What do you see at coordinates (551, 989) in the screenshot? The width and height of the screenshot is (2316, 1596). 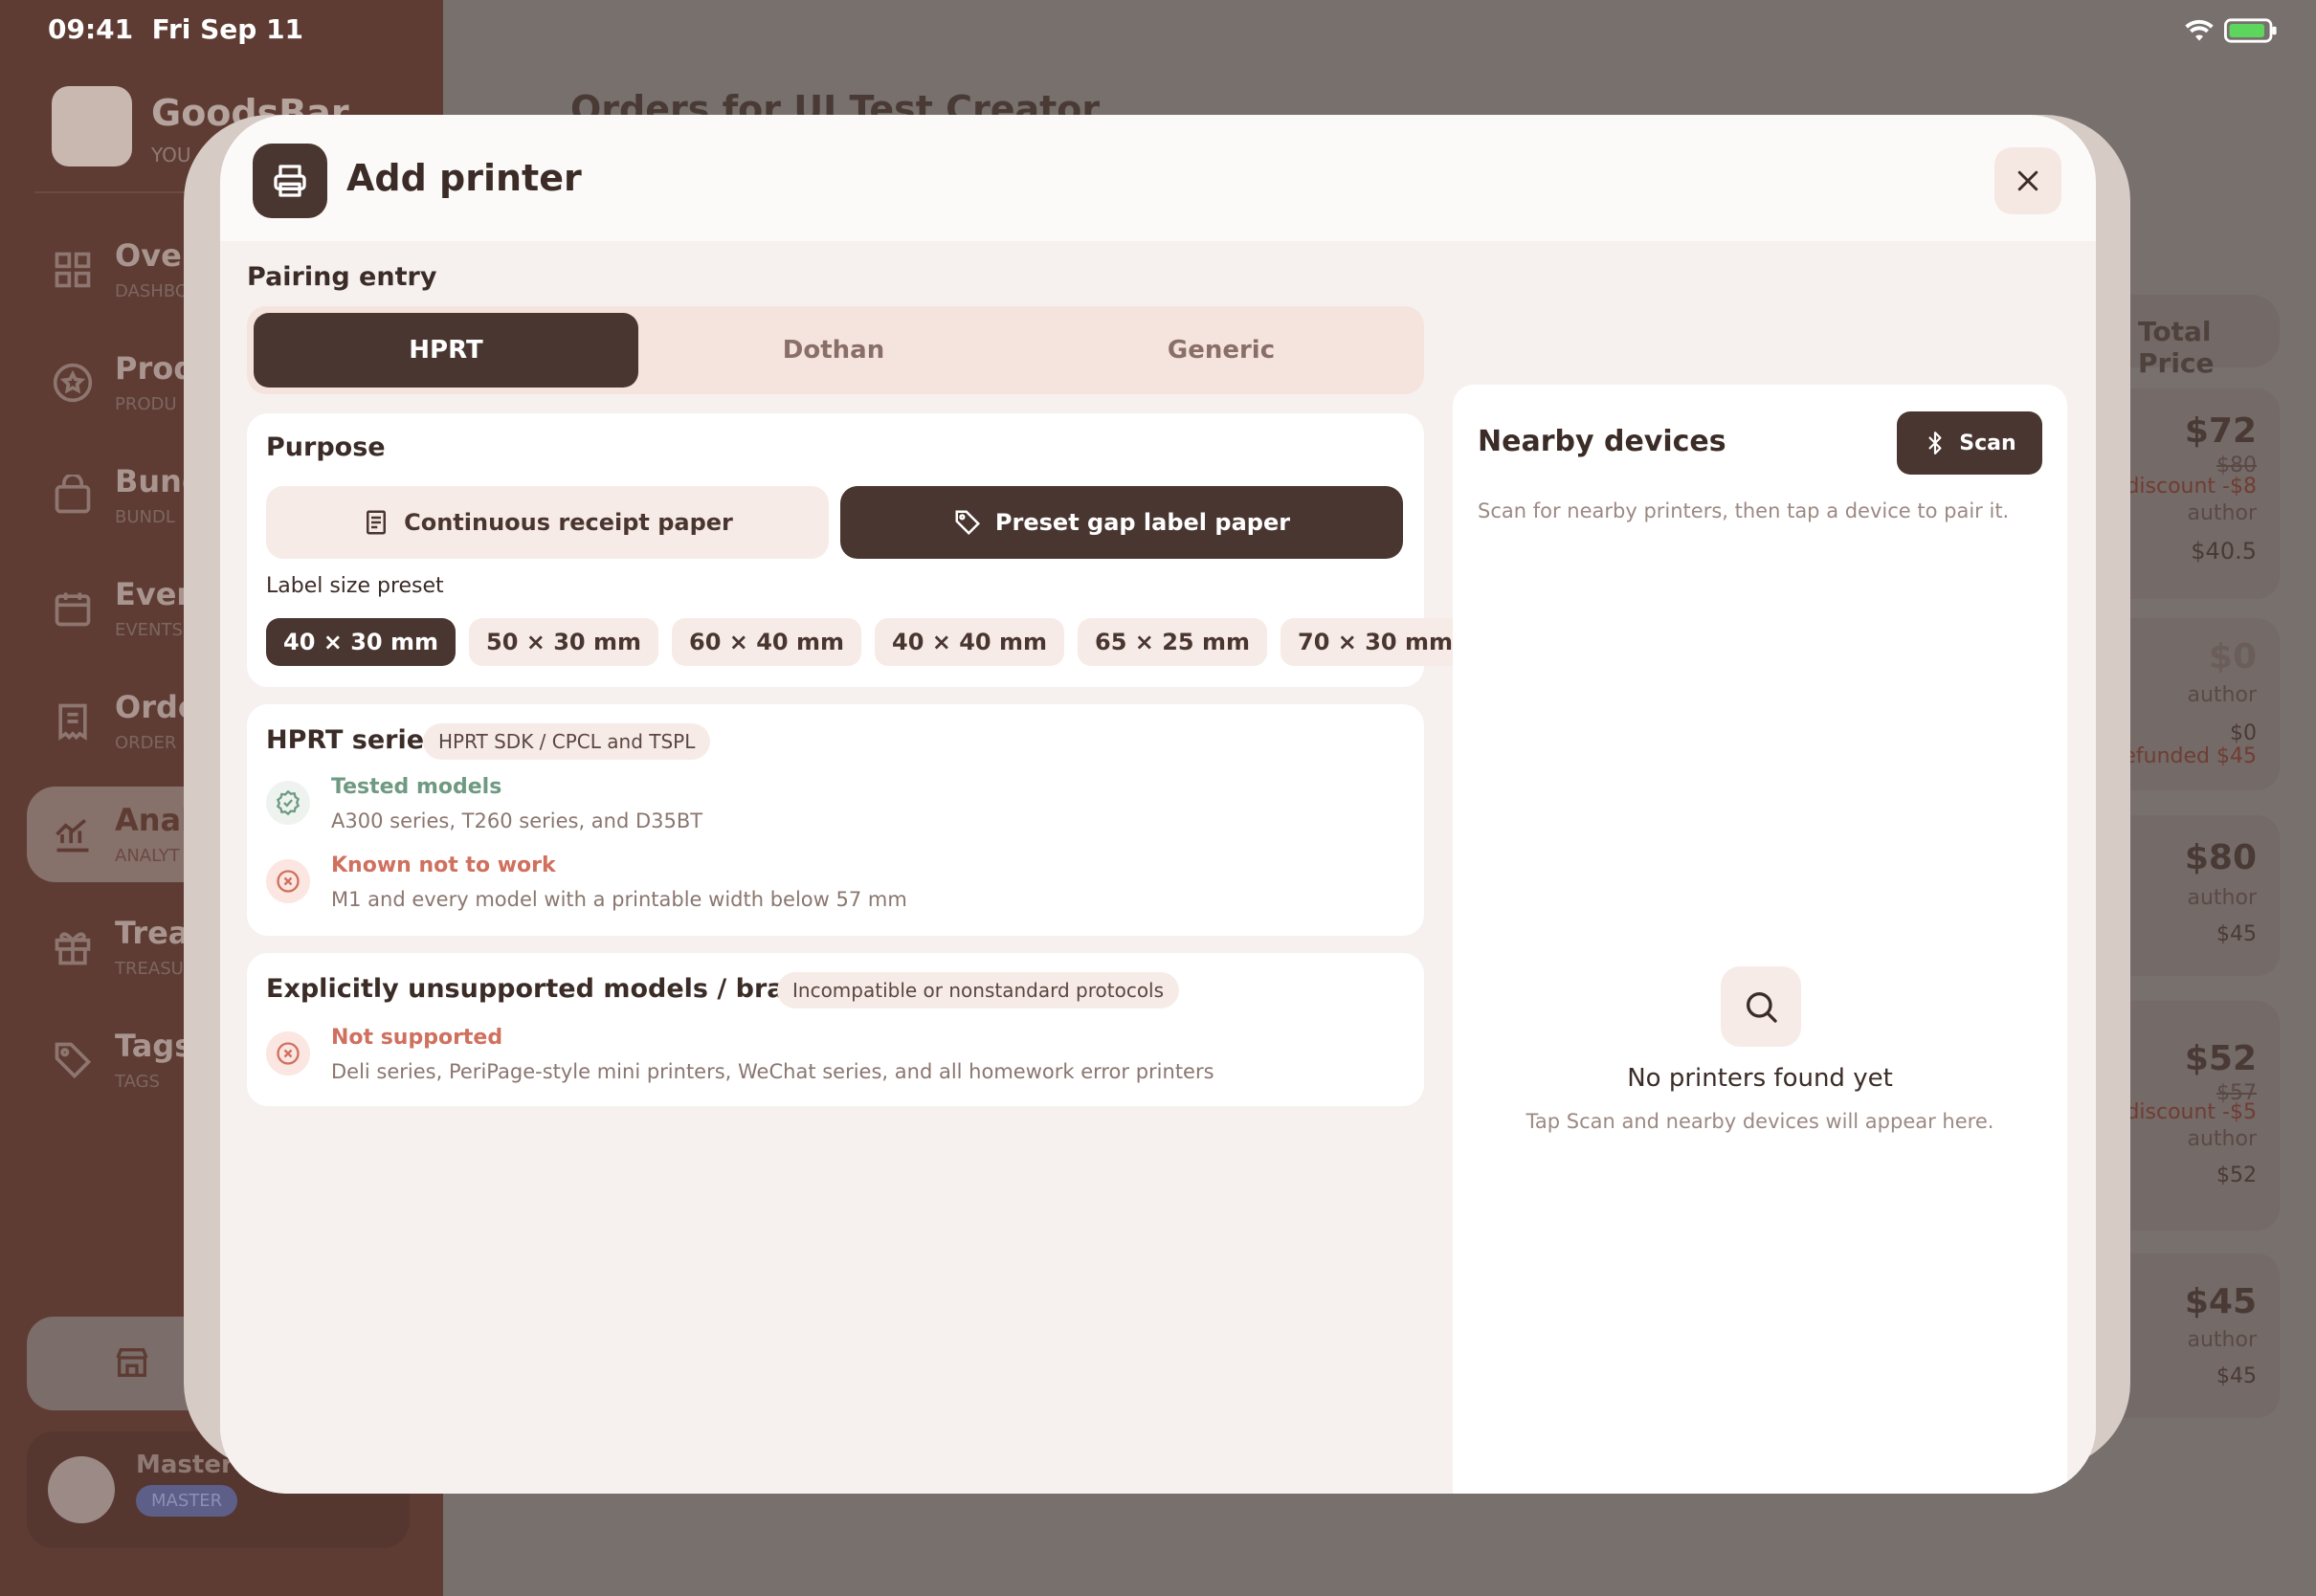 I see `unsupported-title: Explicitly unsupported models / brands` at bounding box center [551, 989].